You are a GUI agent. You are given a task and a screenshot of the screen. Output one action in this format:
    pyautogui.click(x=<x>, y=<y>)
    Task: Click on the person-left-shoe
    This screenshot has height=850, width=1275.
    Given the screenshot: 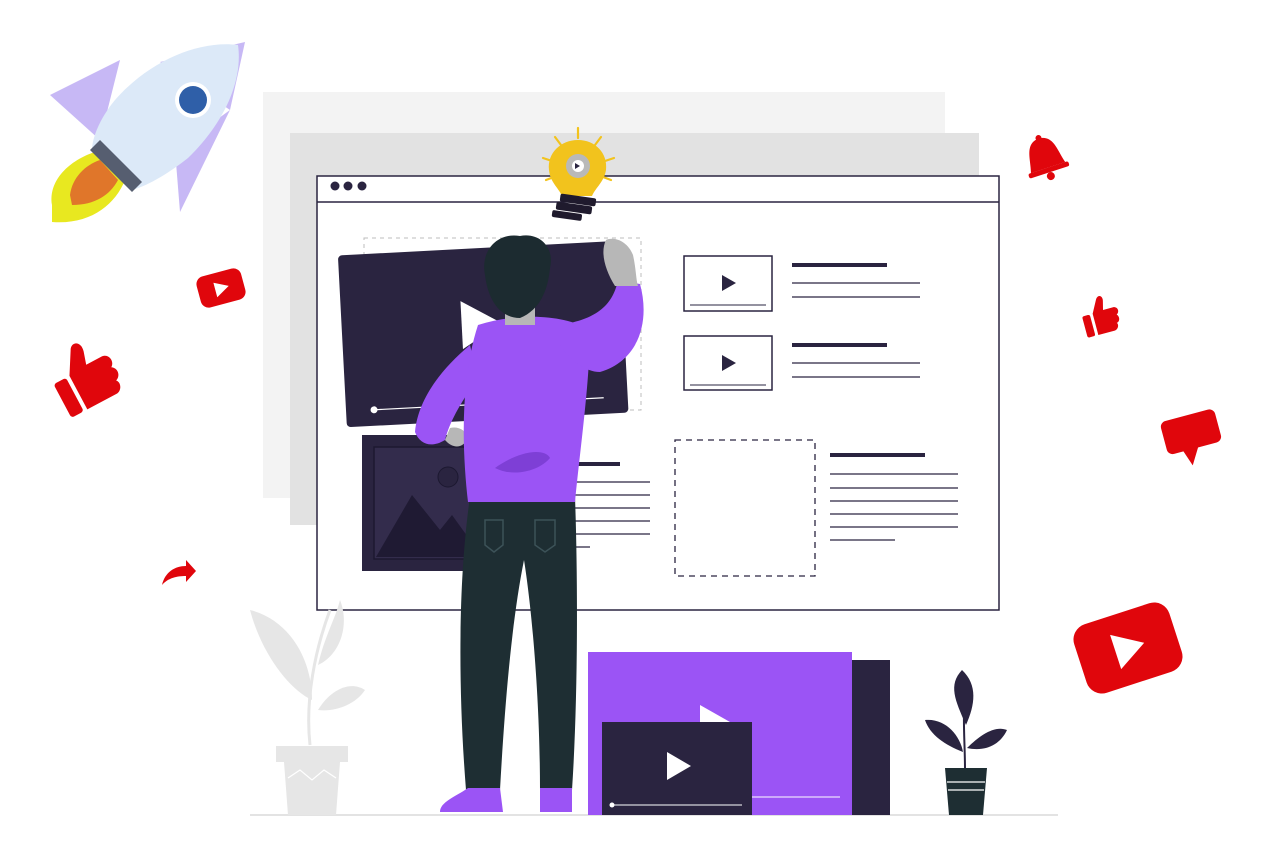 What is the action you would take?
    pyautogui.click(x=471, y=800)
    